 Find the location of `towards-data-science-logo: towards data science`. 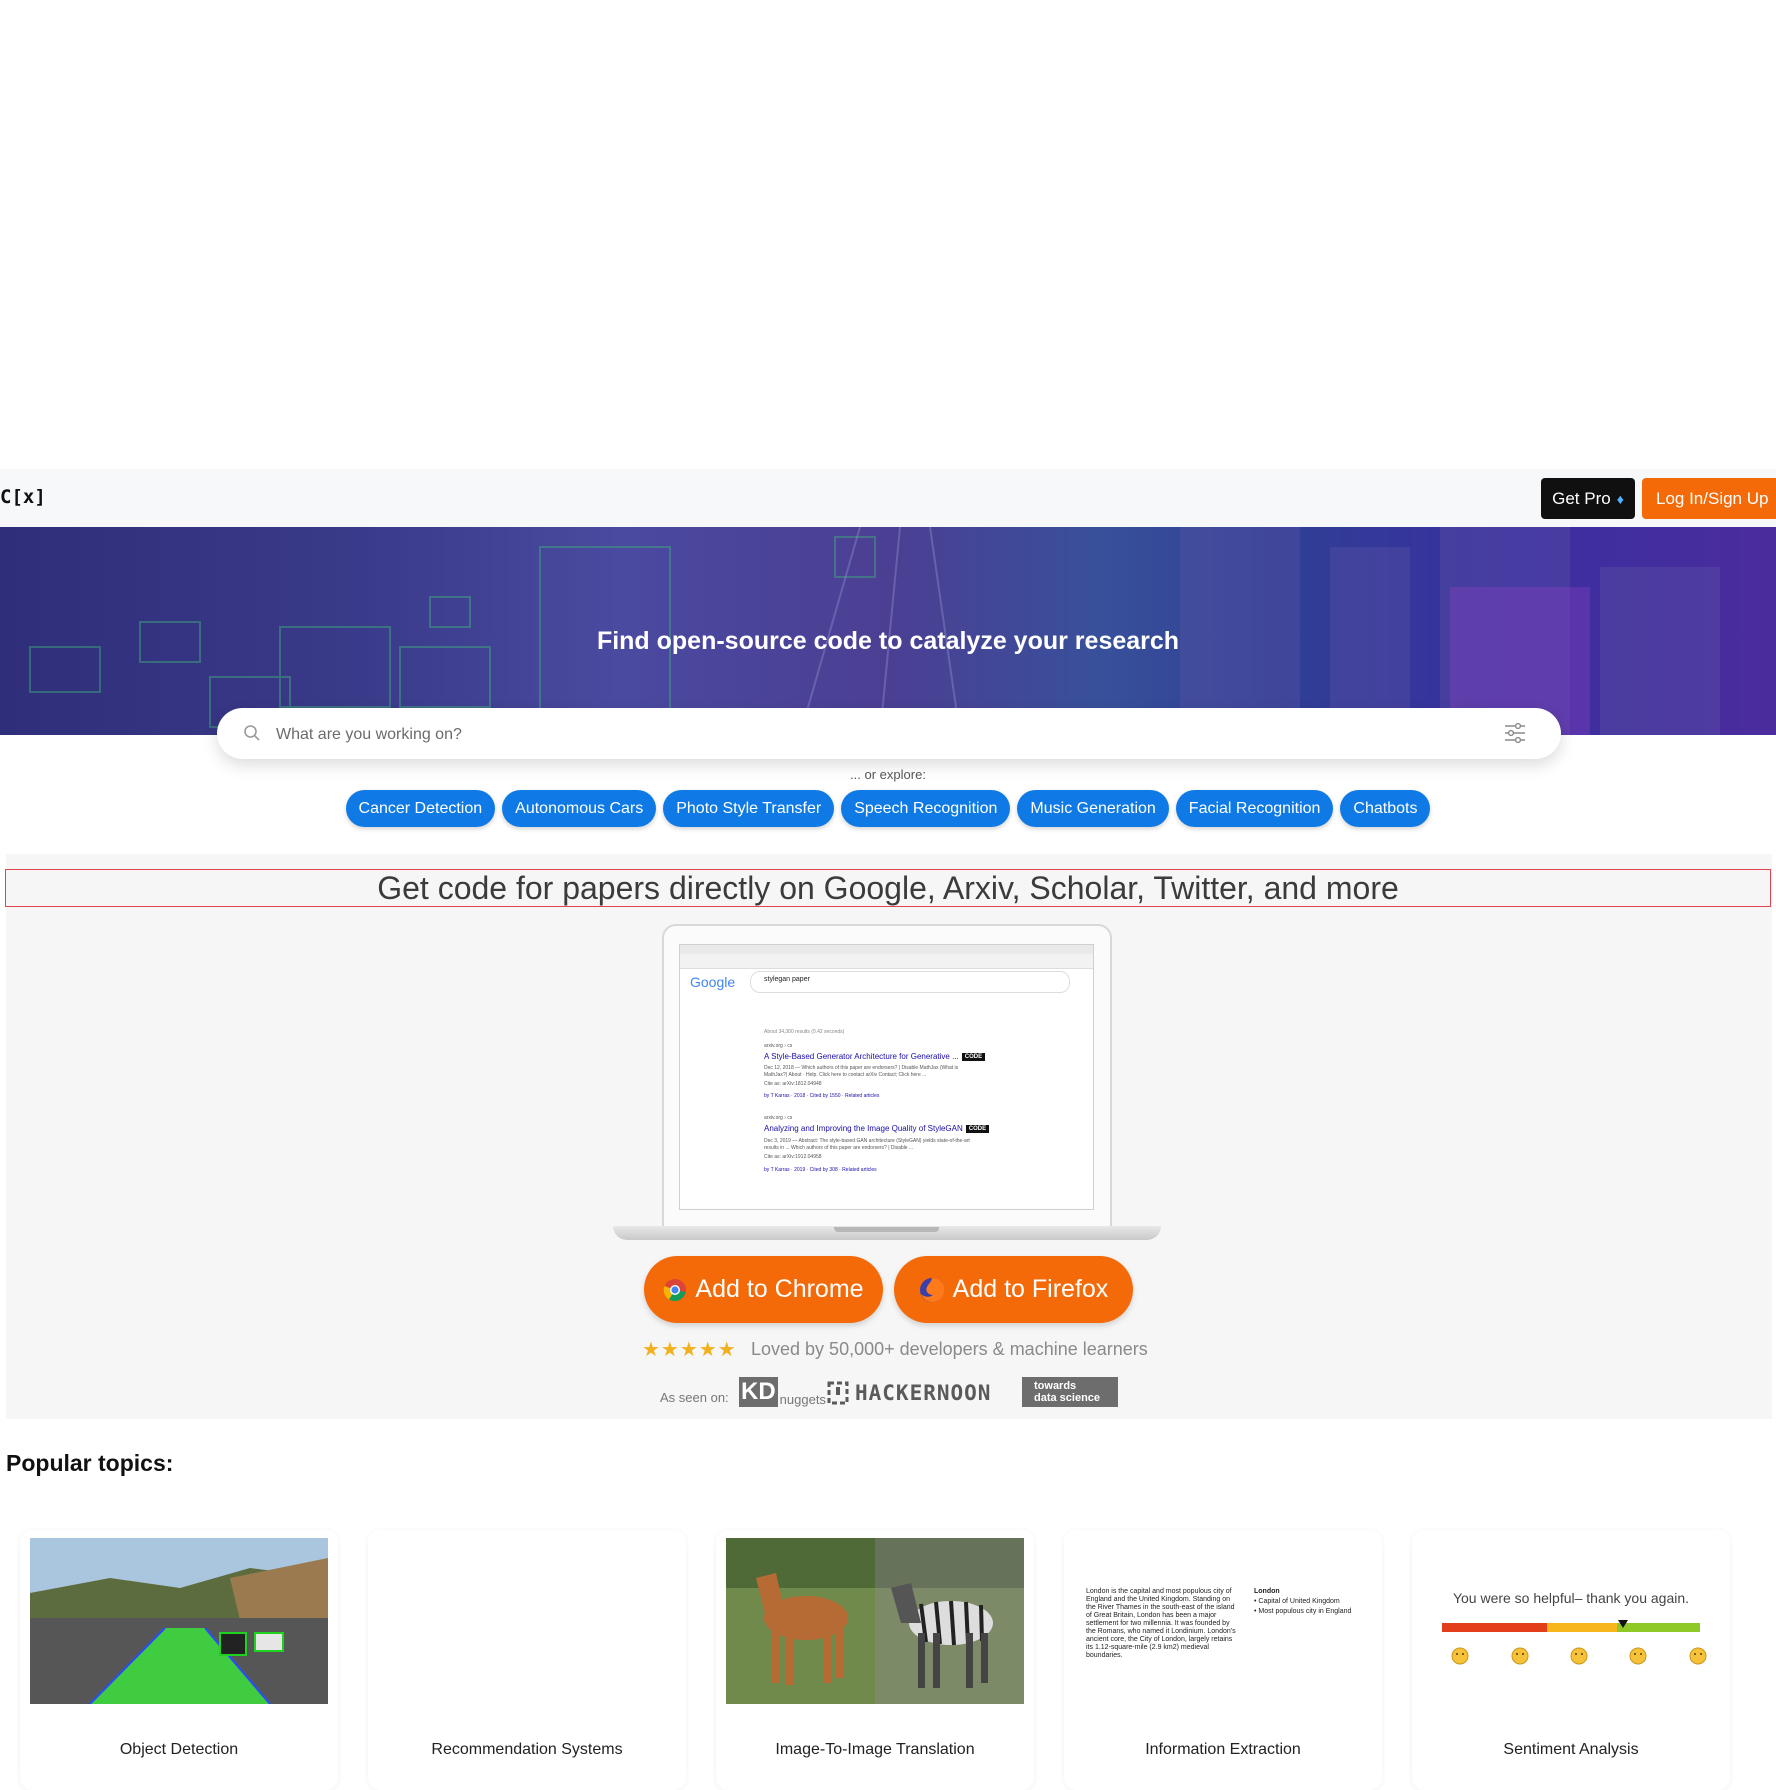

towards-data-science-logo: towards data science is located at coordinates (1070, 1392).